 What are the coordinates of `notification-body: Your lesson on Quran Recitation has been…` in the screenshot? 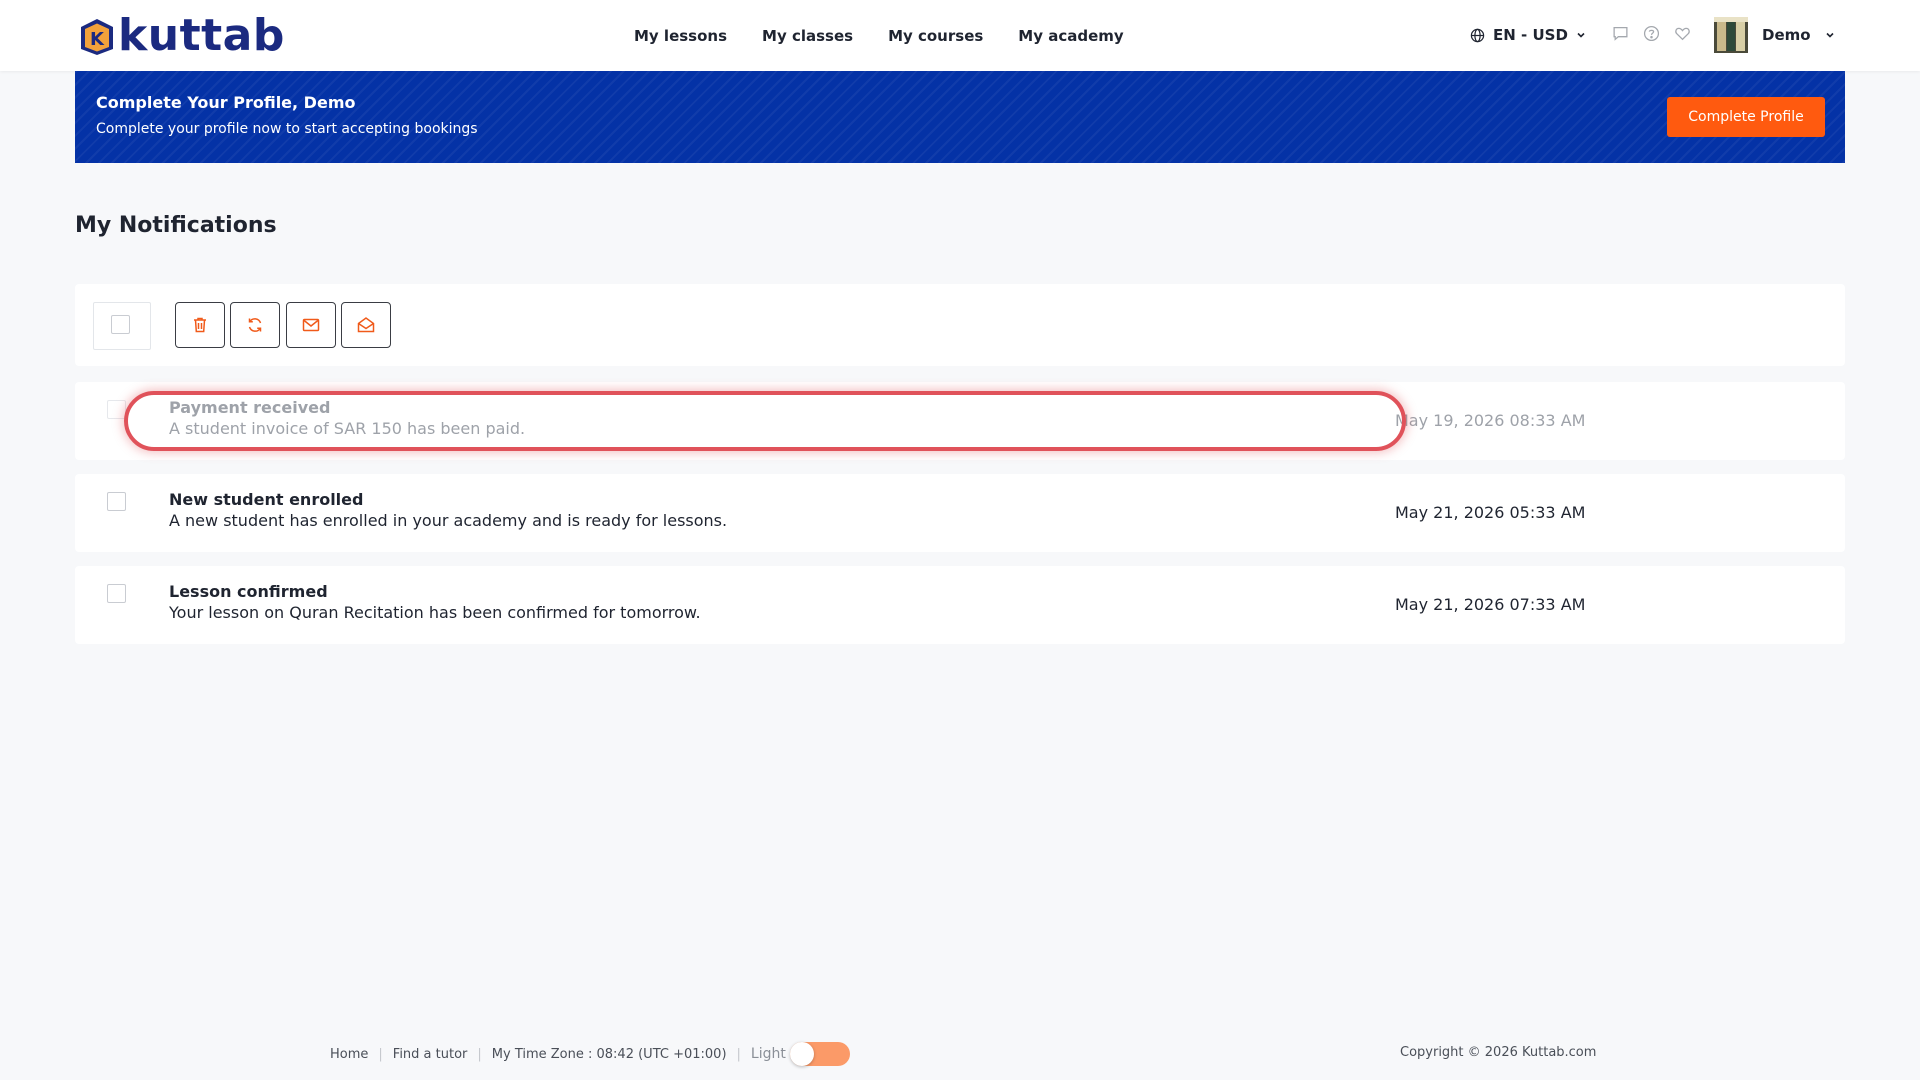 It's located at (435, 612).